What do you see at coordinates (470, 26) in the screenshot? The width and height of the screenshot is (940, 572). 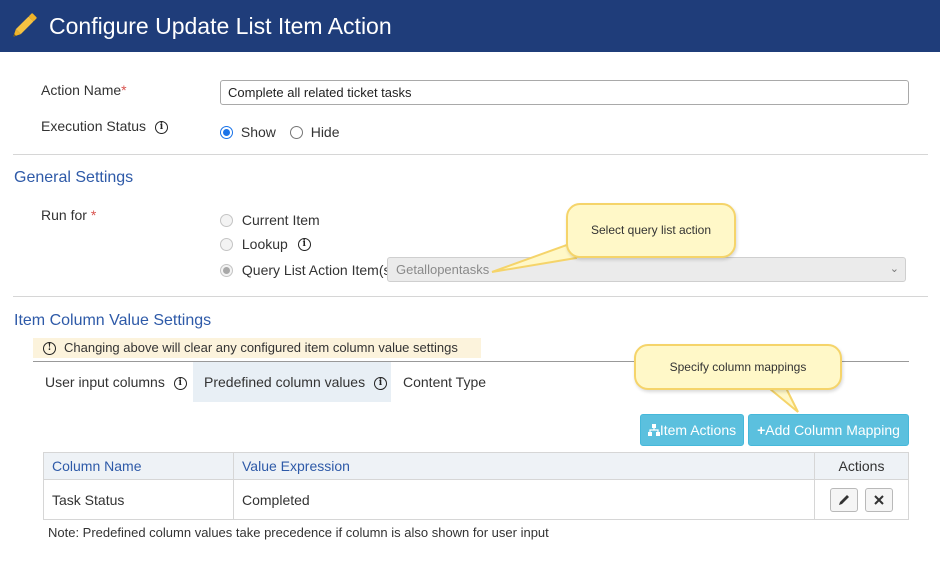 I see `dialog-header: Configure Update List Item Action` at bounding box center [470, 26].